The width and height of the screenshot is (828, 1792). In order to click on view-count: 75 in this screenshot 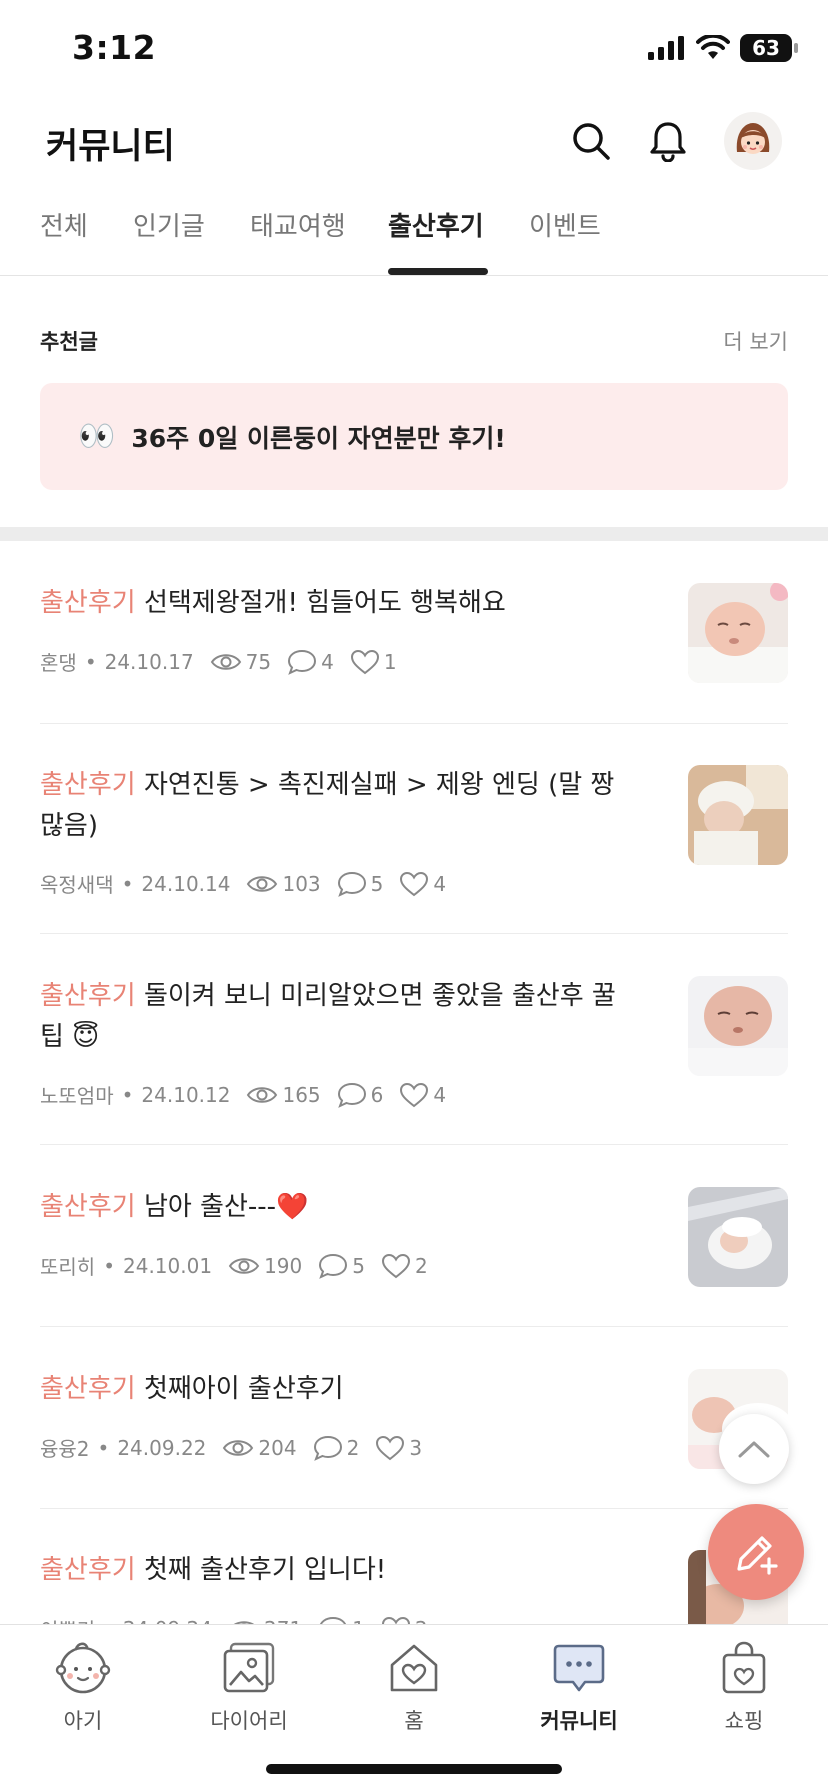, I will do `click(240, 662)`.